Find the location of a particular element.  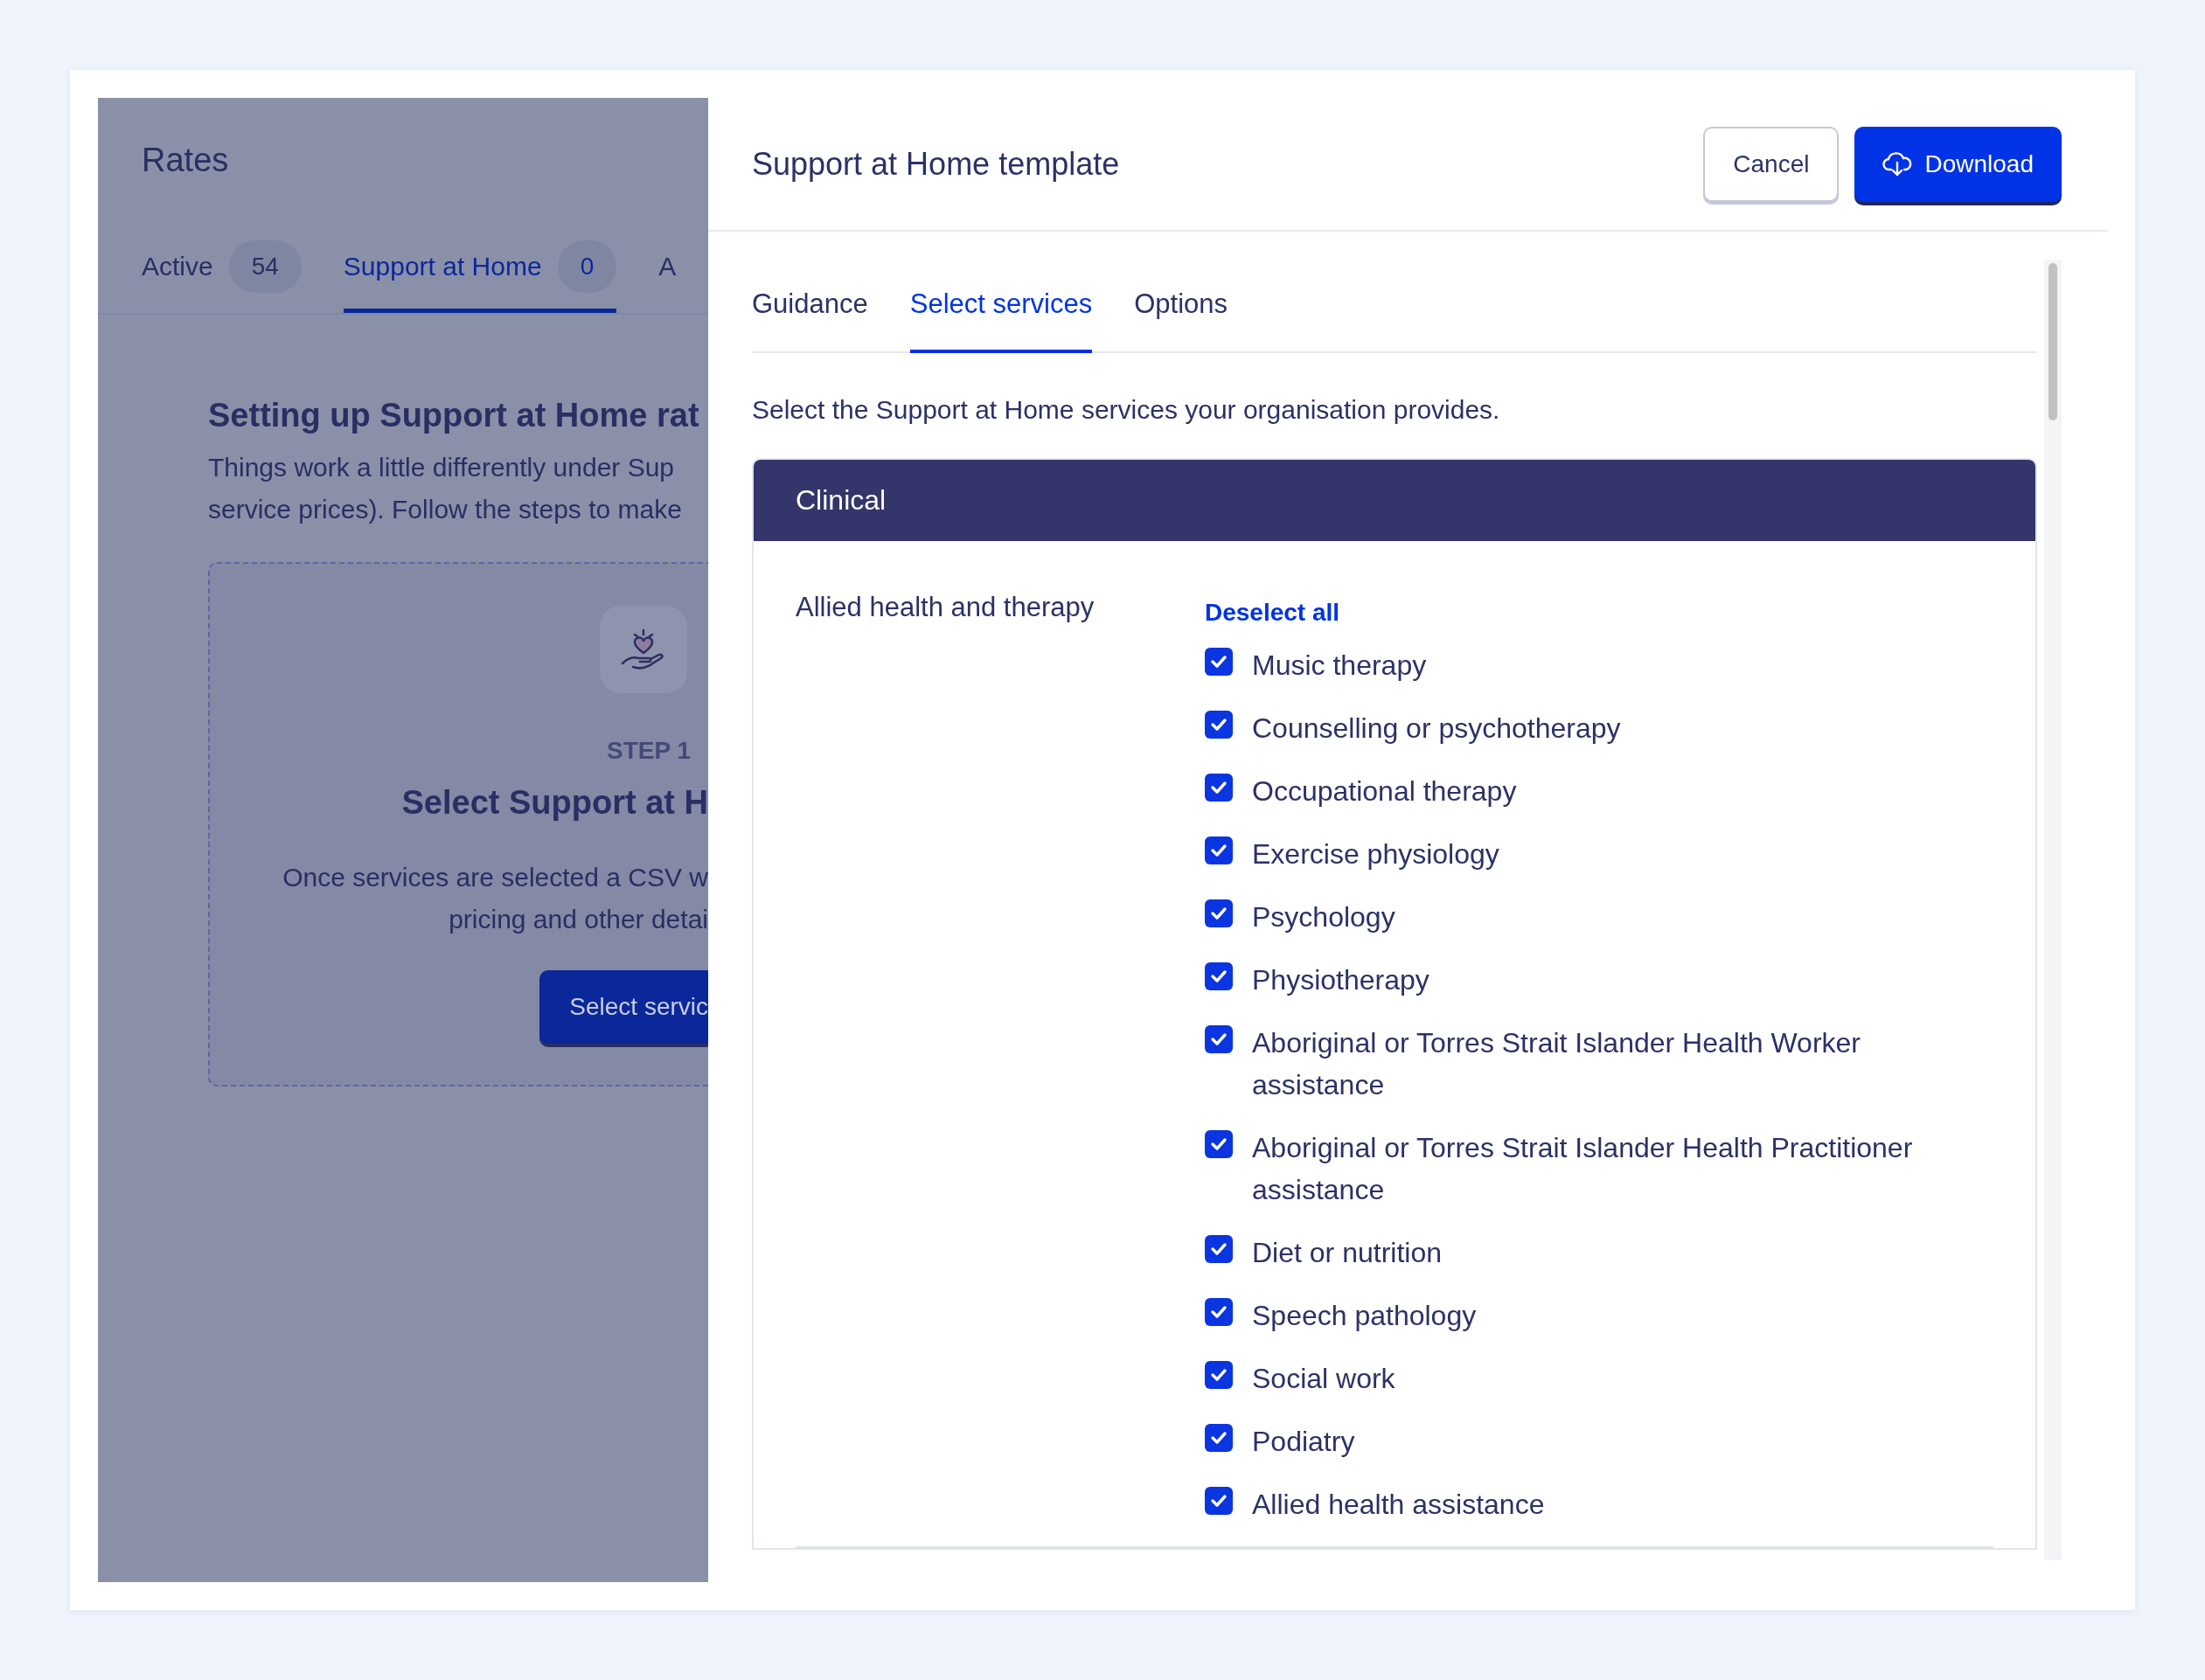

scrollbar is located at coordinates (2053, 910).